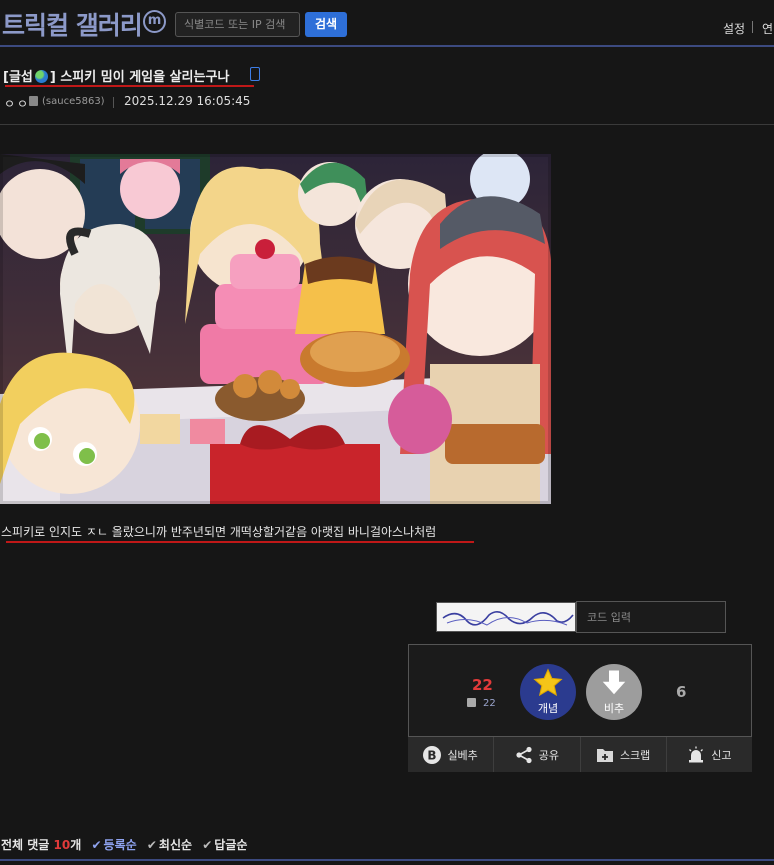 The height and width of the screenshot is (865, 774). I want to click on meta-separator, so click(113, 102).